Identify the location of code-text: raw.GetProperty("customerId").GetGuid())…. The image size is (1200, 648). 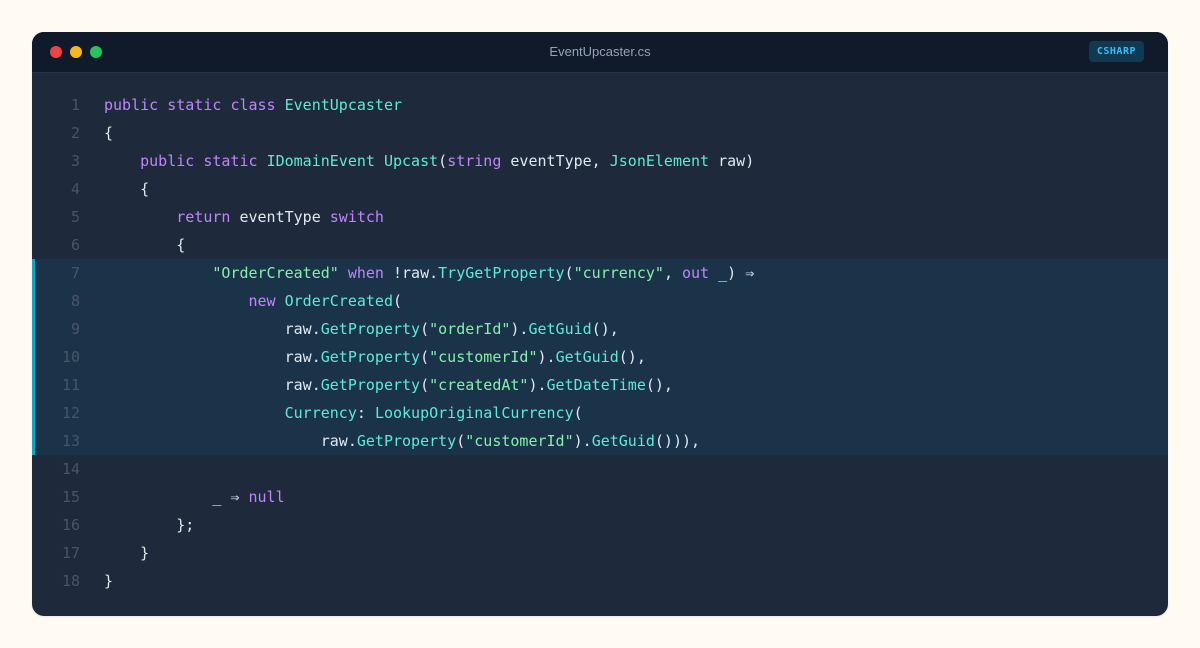
(402, 441).